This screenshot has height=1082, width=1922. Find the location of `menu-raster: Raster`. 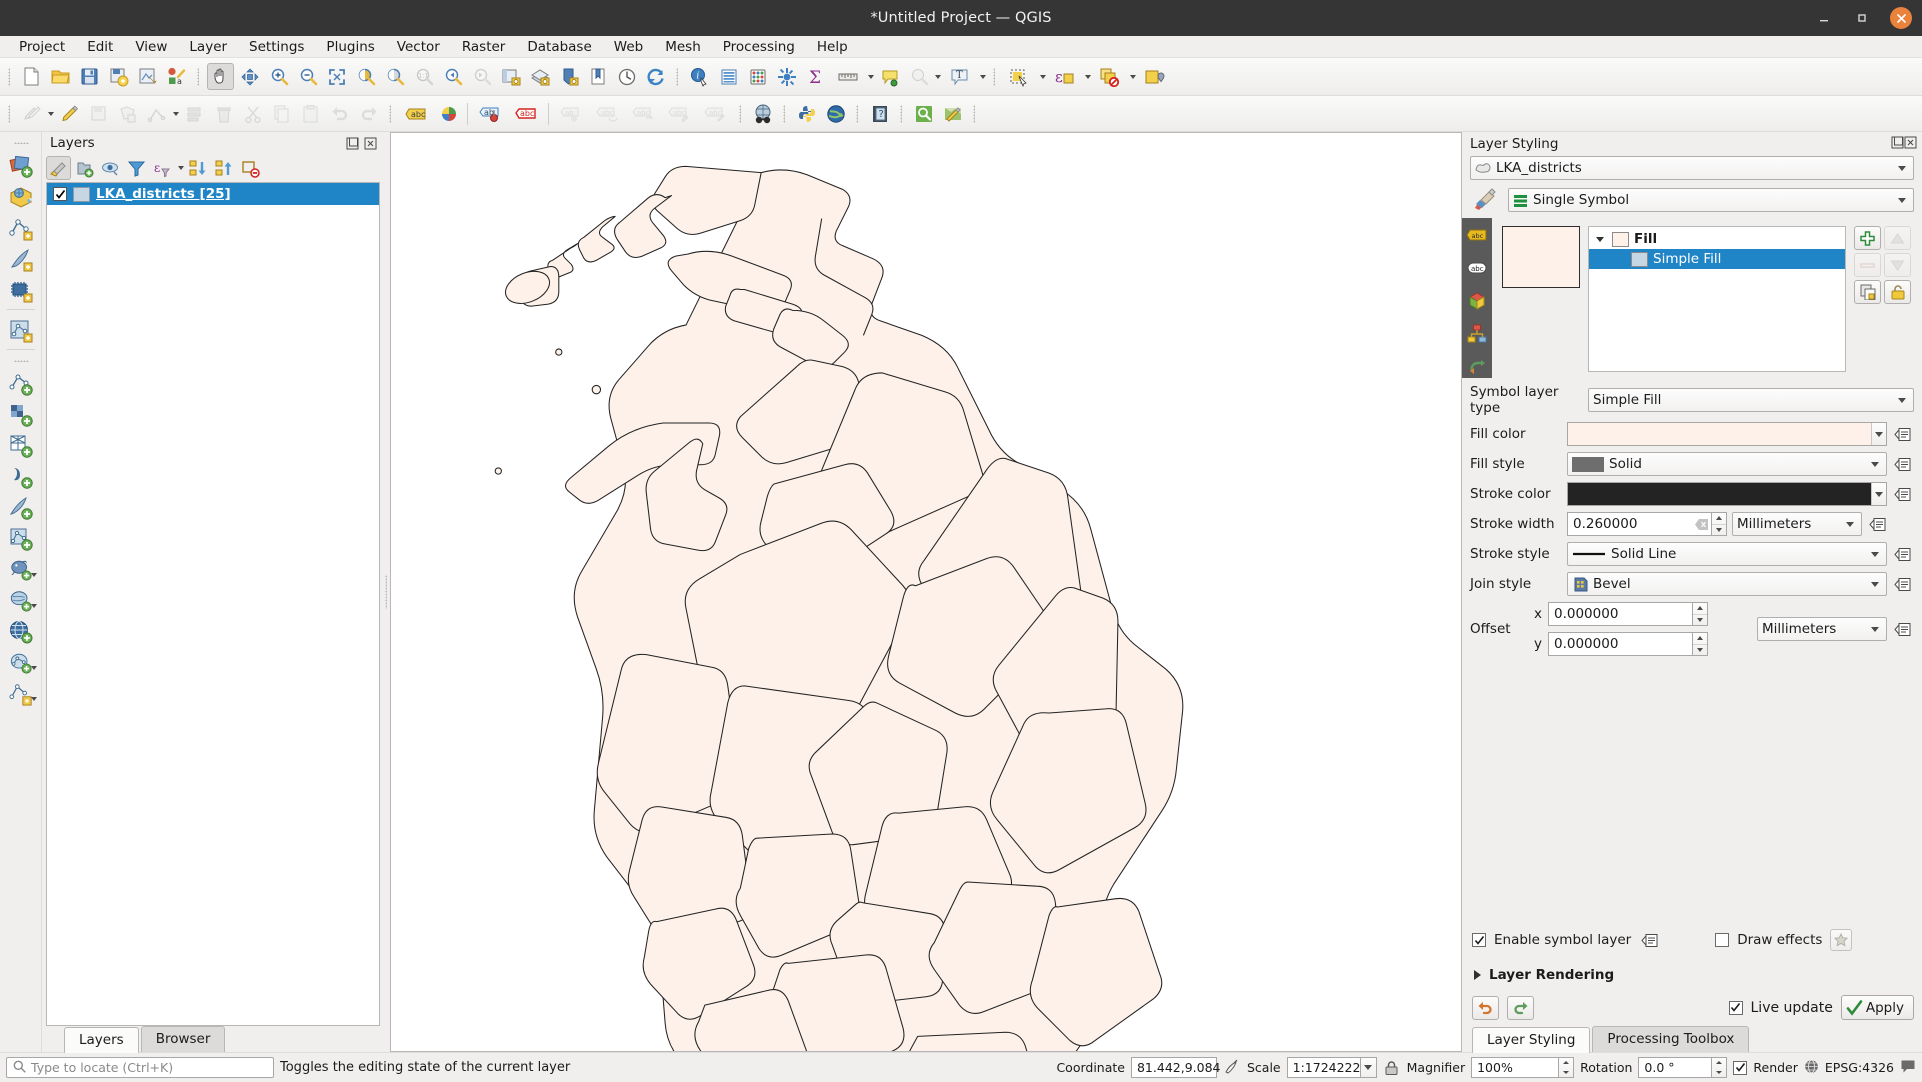

menu-raster: Raster is located at coordinates (484, 47).